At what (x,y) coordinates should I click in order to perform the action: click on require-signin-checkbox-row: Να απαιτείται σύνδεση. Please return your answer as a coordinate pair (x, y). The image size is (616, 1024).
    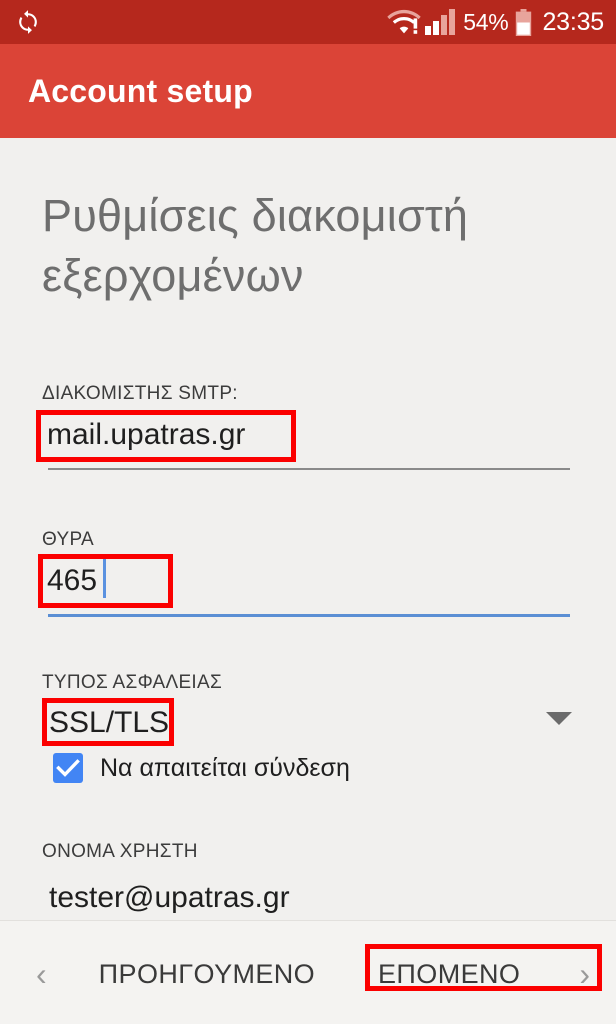
    Looking at the image, I should click on (201, 768).